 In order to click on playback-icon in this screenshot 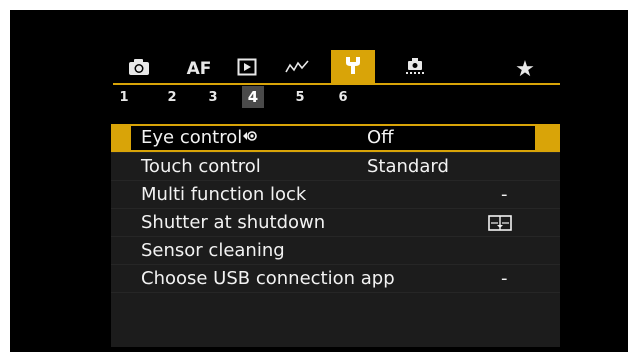, I will do `click(247, 69)`.